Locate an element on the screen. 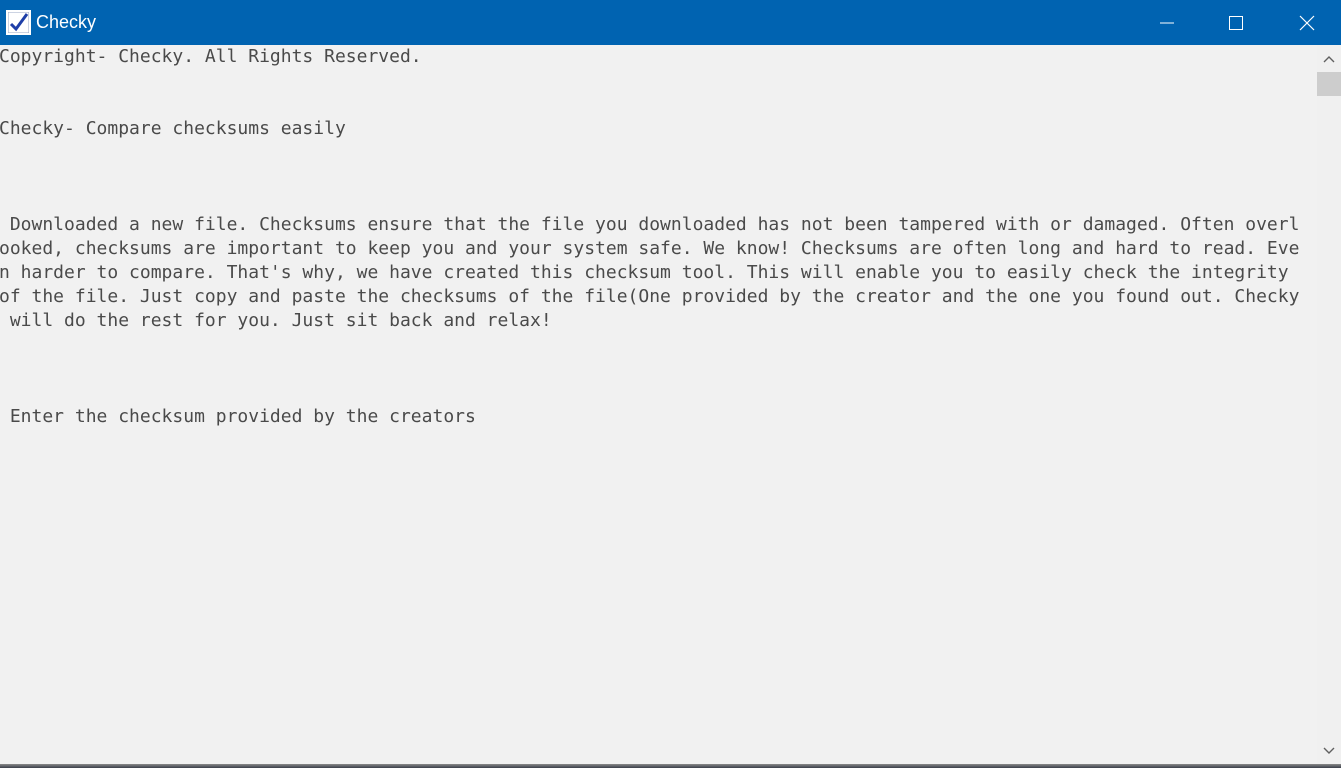 Image resolution: width=1341 pixels, height=768 pixels. checkbox-app-icon is located at coordinates (18, 22).